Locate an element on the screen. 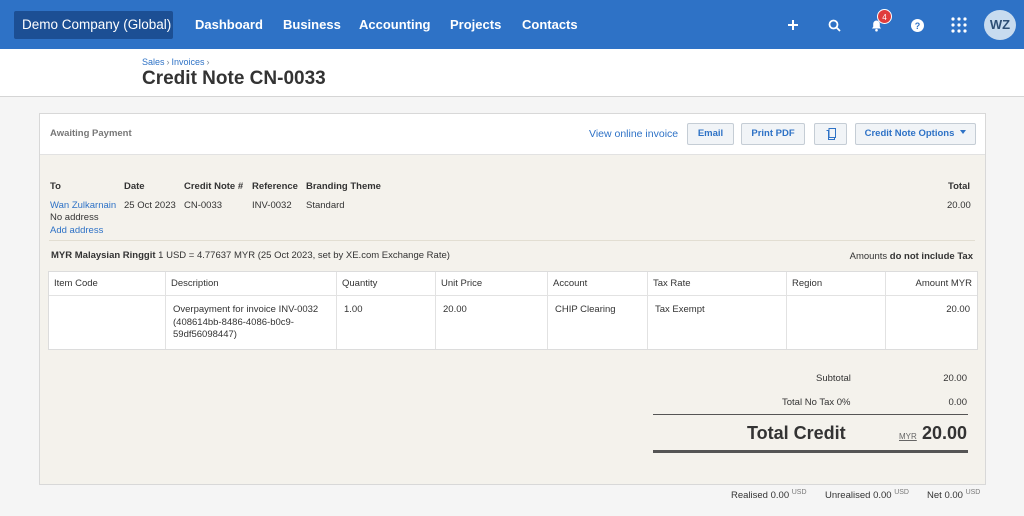 The width and height of the screenshot is (1024, 516). total-credit-value: 20.00 is located at coordinates (944, 433).